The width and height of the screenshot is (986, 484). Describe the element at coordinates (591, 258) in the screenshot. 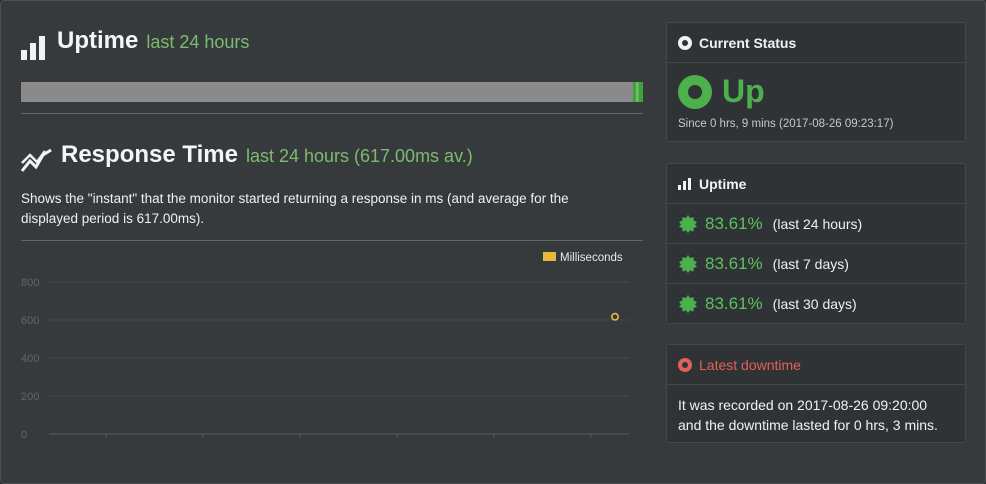

I see `legend-label: Milliseconds` at that location.